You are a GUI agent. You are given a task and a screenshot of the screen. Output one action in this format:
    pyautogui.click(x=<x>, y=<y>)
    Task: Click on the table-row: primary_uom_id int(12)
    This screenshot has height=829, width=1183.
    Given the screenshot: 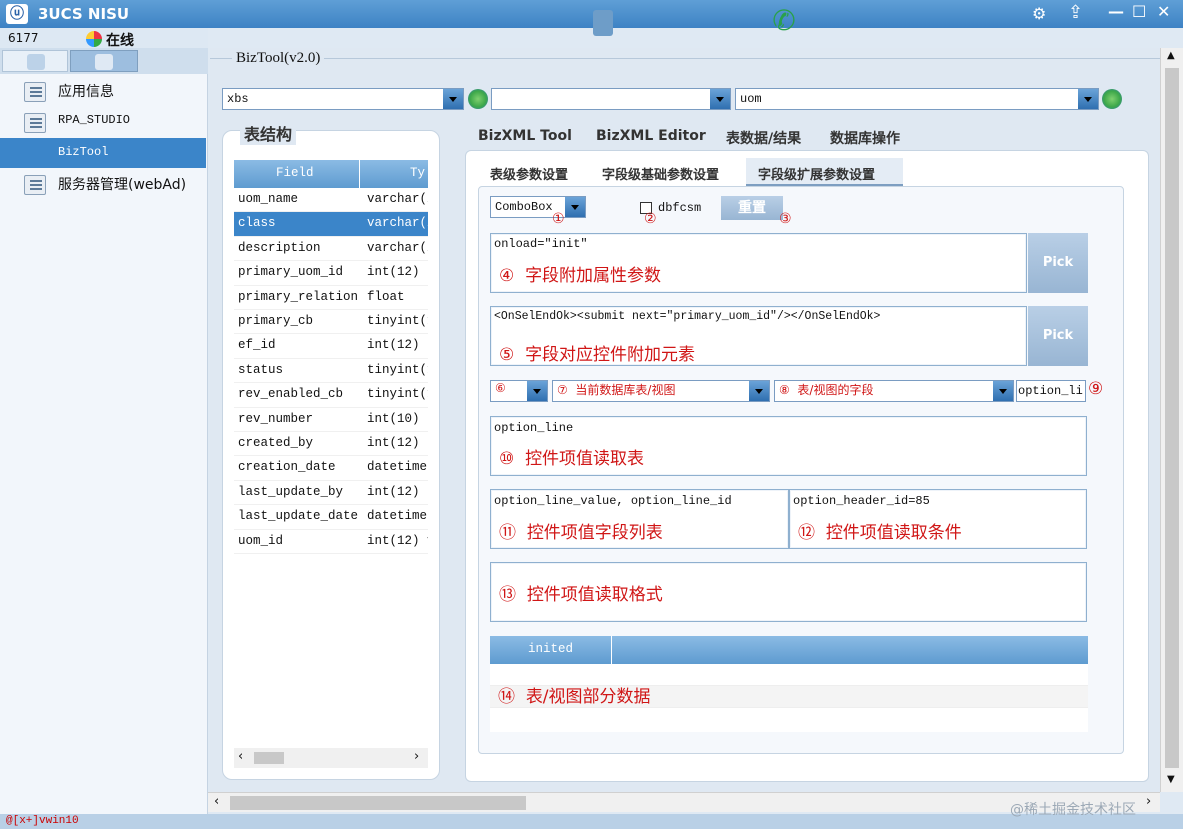 What is the action you would take?
    pyautogui.click(x=331, y=273)
    